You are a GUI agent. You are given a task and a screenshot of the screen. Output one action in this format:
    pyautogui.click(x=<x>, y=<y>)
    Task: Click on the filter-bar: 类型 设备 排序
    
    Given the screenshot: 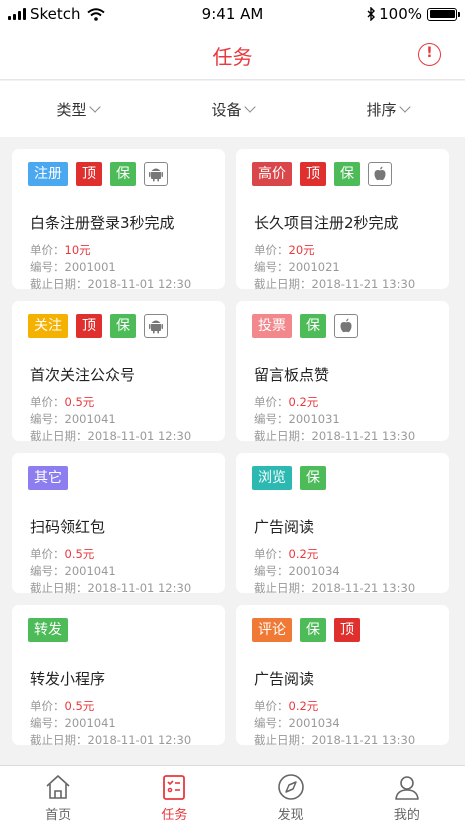 What is the action you would take?
    pyautogui.click(x=232, y=109)
    